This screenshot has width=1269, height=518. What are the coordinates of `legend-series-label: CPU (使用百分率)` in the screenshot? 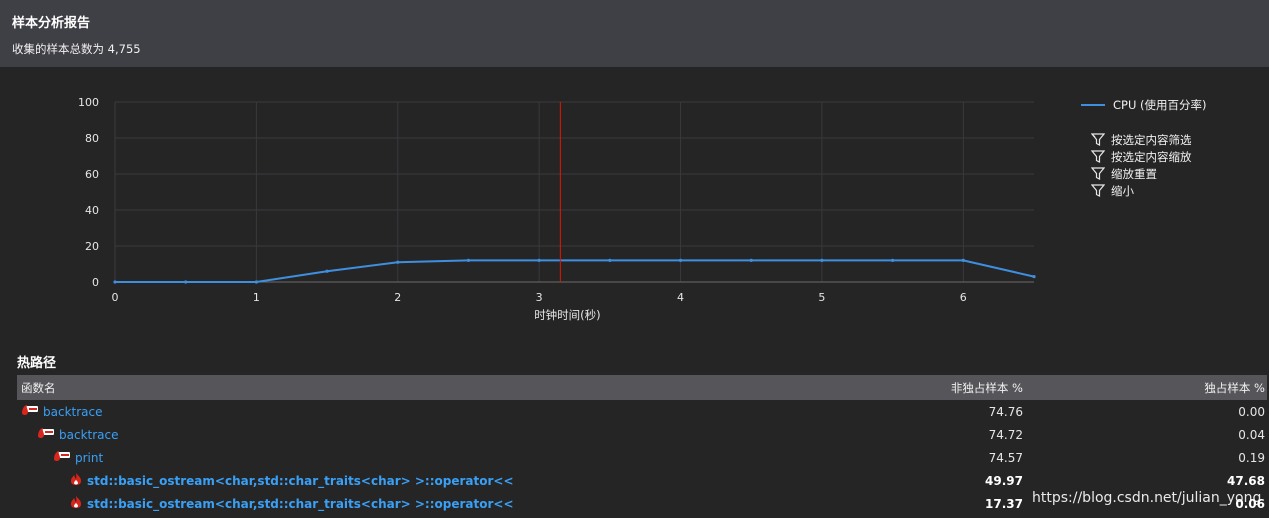 It's located at (1160, 104).